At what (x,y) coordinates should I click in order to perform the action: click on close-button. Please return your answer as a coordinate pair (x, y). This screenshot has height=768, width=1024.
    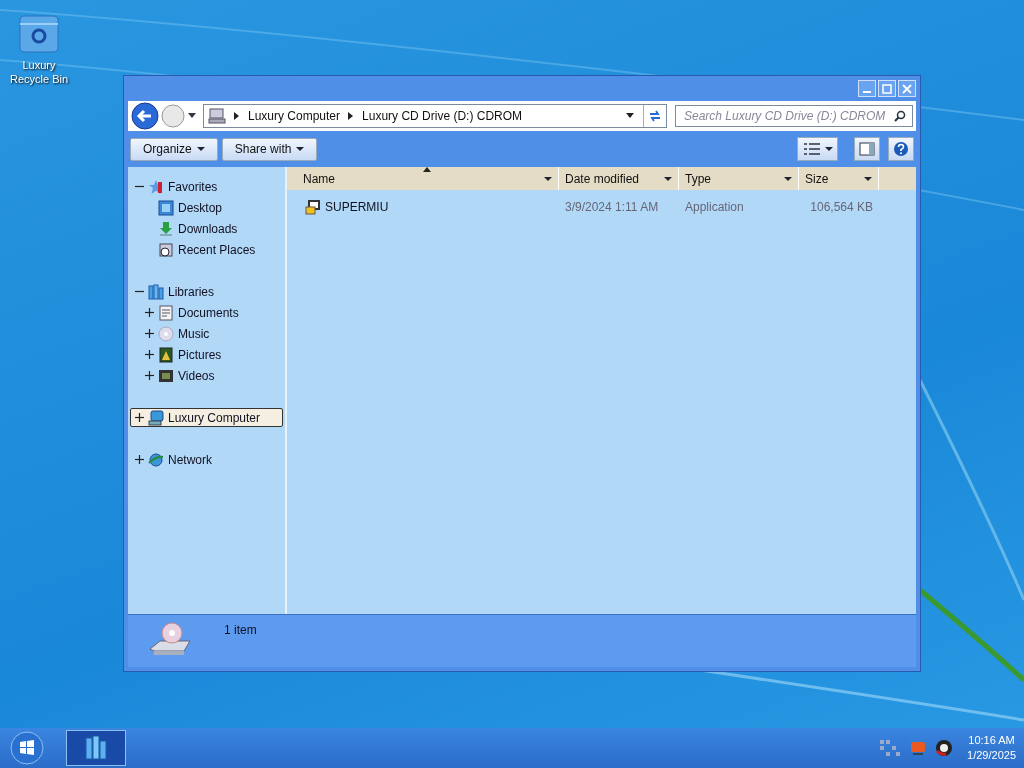
    Looking at the image, I should click on (907, 88).